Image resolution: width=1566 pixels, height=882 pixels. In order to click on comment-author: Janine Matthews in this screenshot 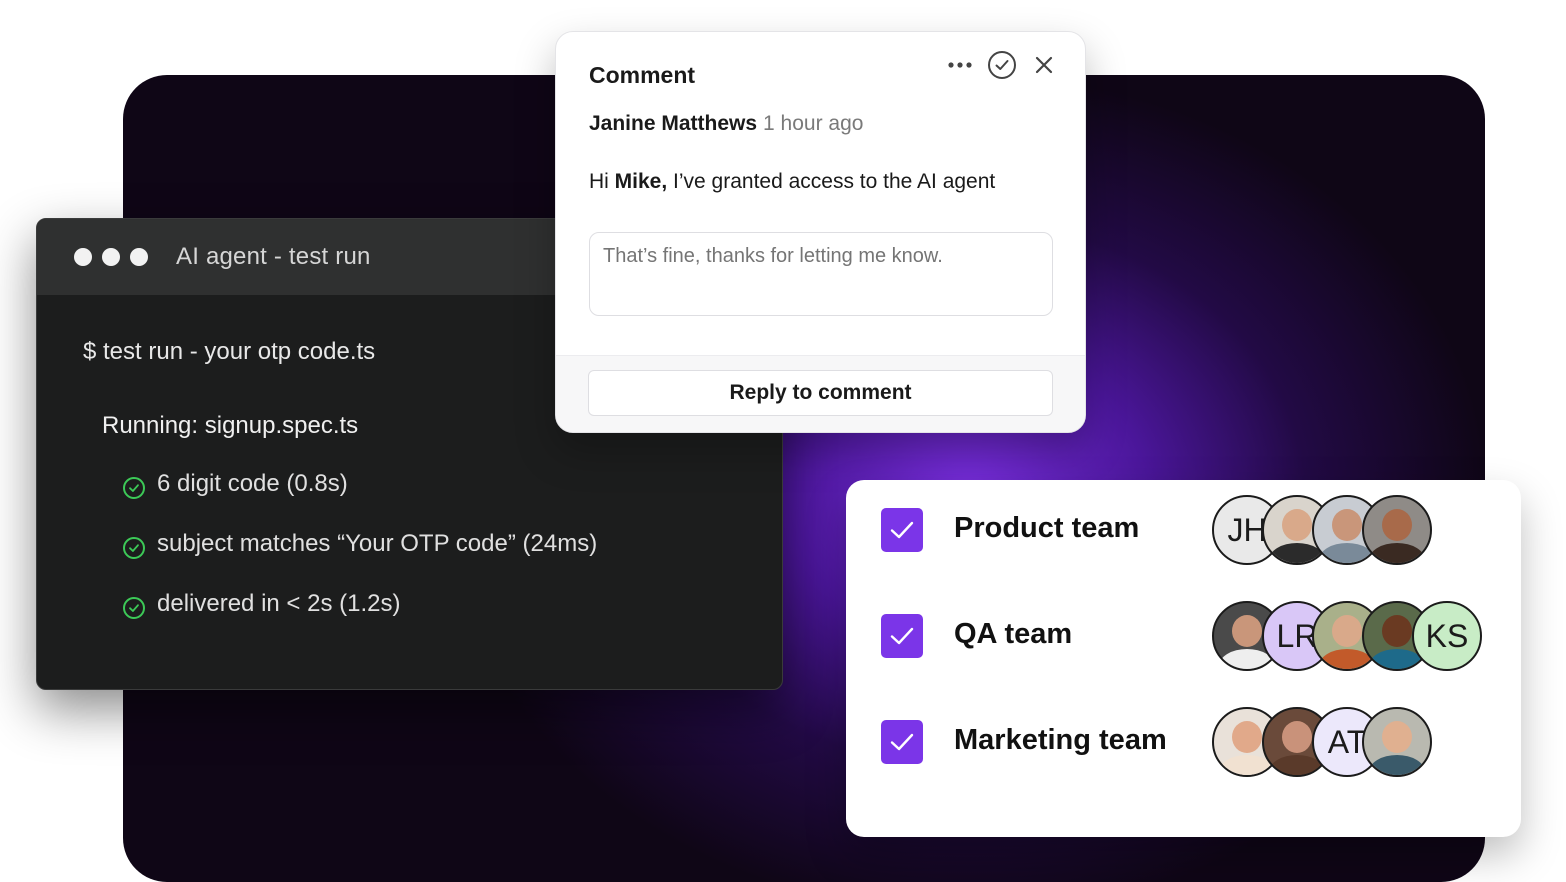, I will do `click(673, 123)`.